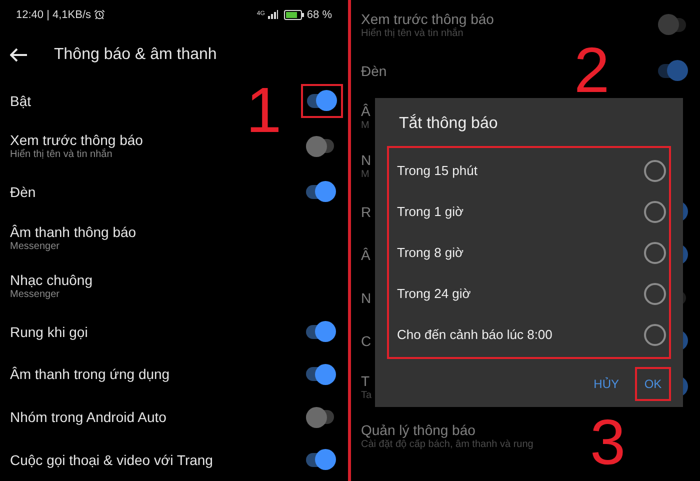 The image size is (700, 481). What do you see at coordinates (319, 15) in the screenshot?
I see `battery-level: 68 %` at bounding box center [319, 15].